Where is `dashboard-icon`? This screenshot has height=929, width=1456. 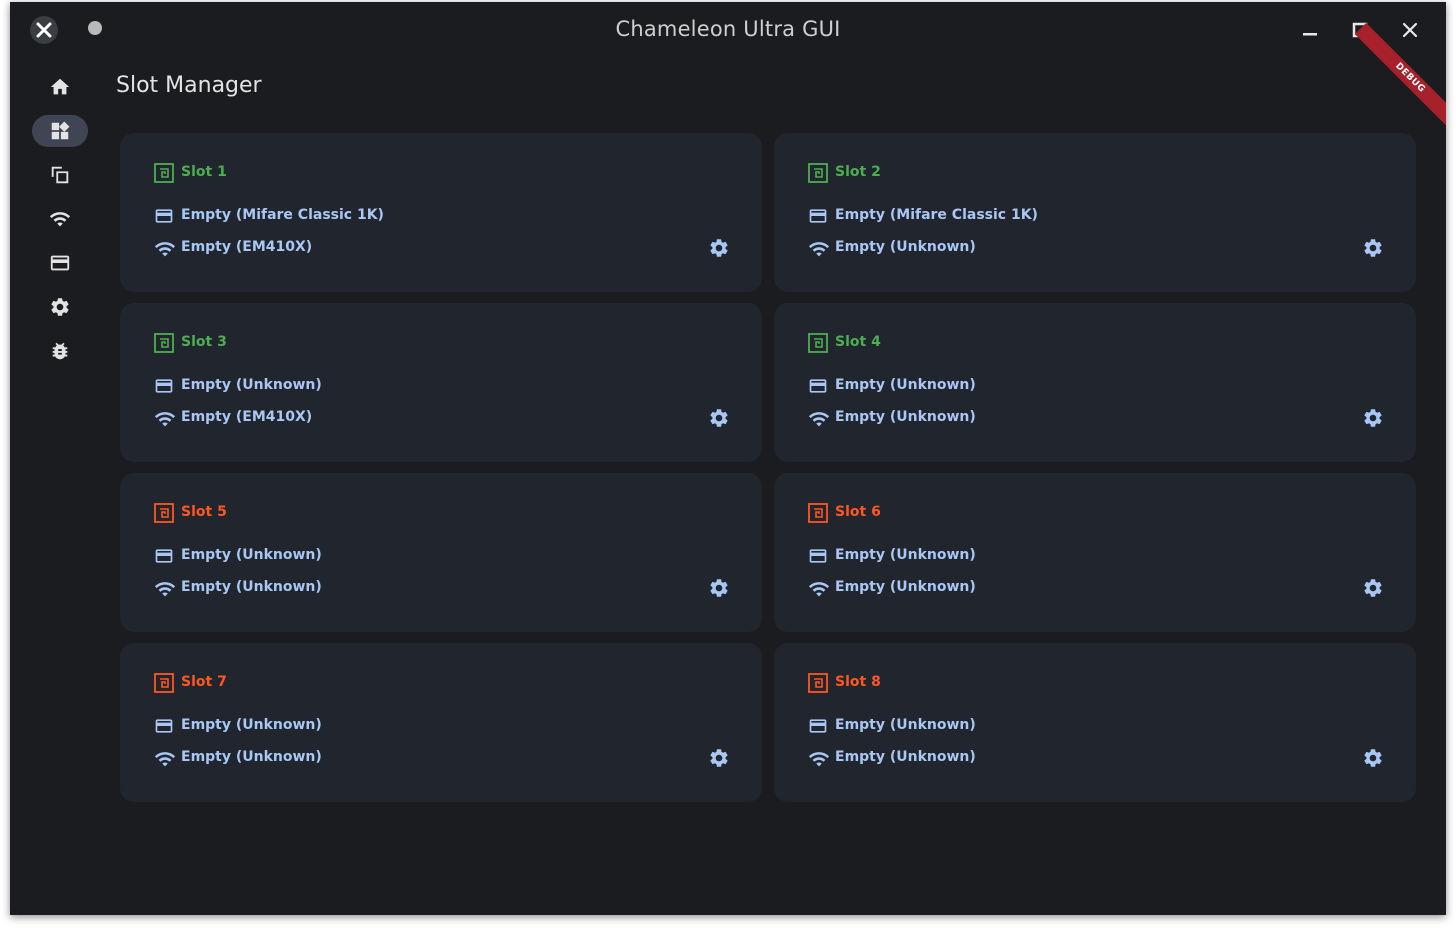
dashboard-icon is located at coordinates (60, 130).